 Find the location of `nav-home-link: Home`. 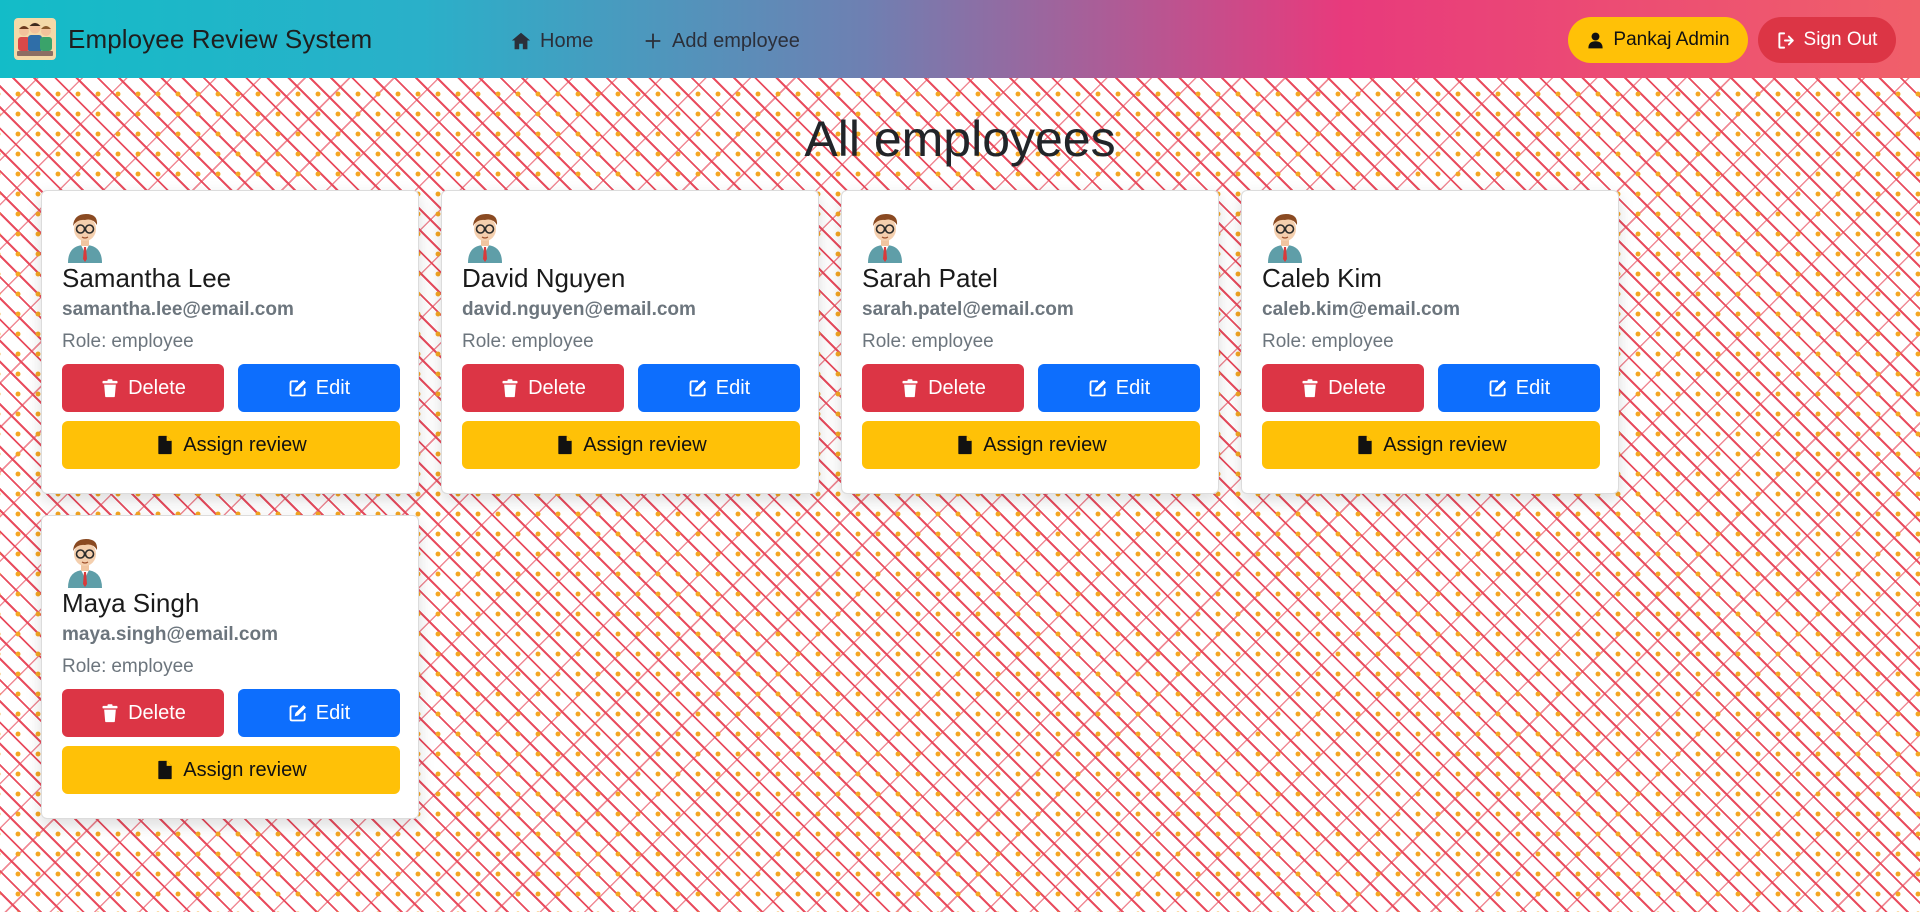

nav-home-link: Home is located at coordinates (551, 41).